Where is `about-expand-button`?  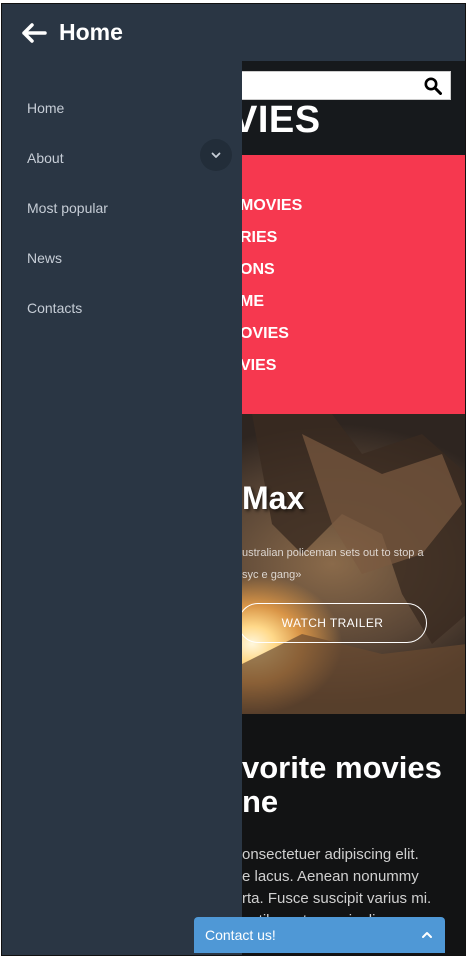 about-expand-button is located at coordinates (216, 155).